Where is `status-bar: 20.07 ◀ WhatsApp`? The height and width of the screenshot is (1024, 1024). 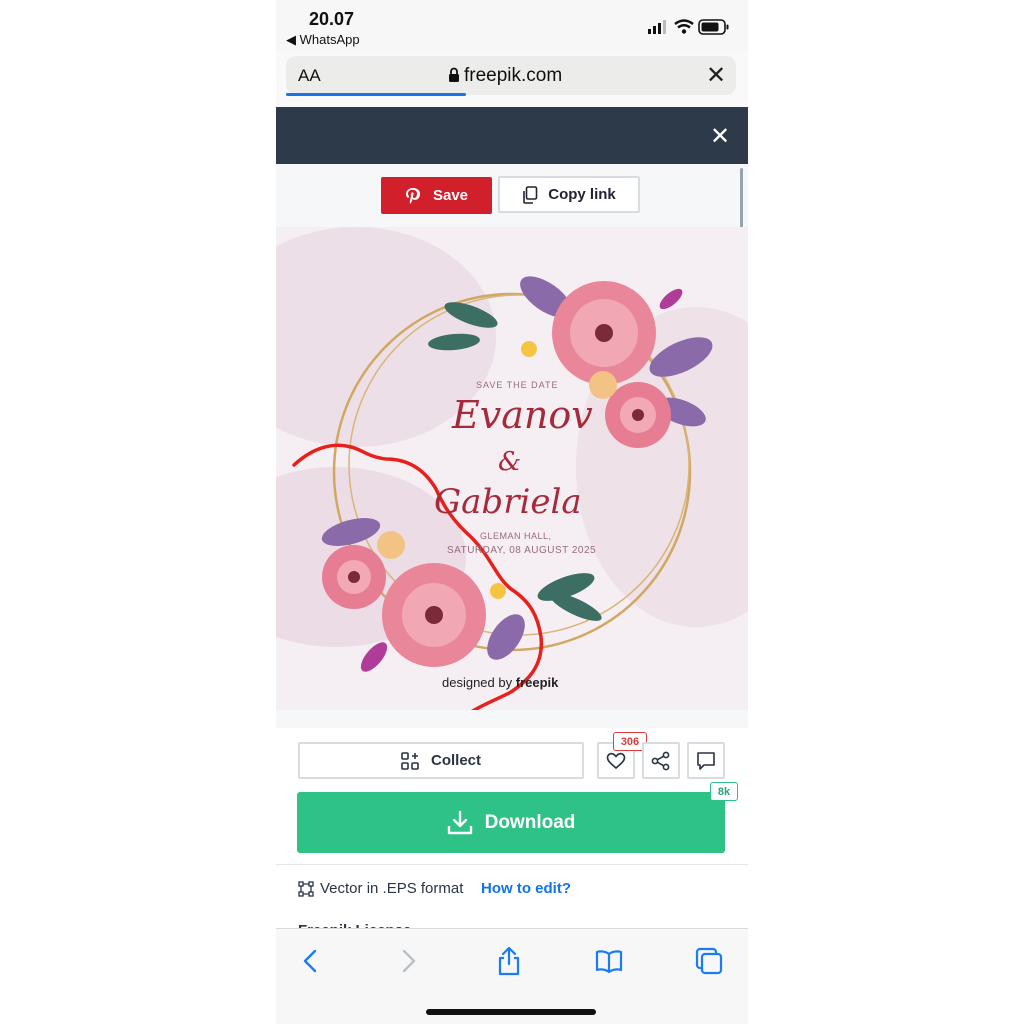 status-bar: 20.07 ◀ WhatsApp is located at coordinates (512, 26).